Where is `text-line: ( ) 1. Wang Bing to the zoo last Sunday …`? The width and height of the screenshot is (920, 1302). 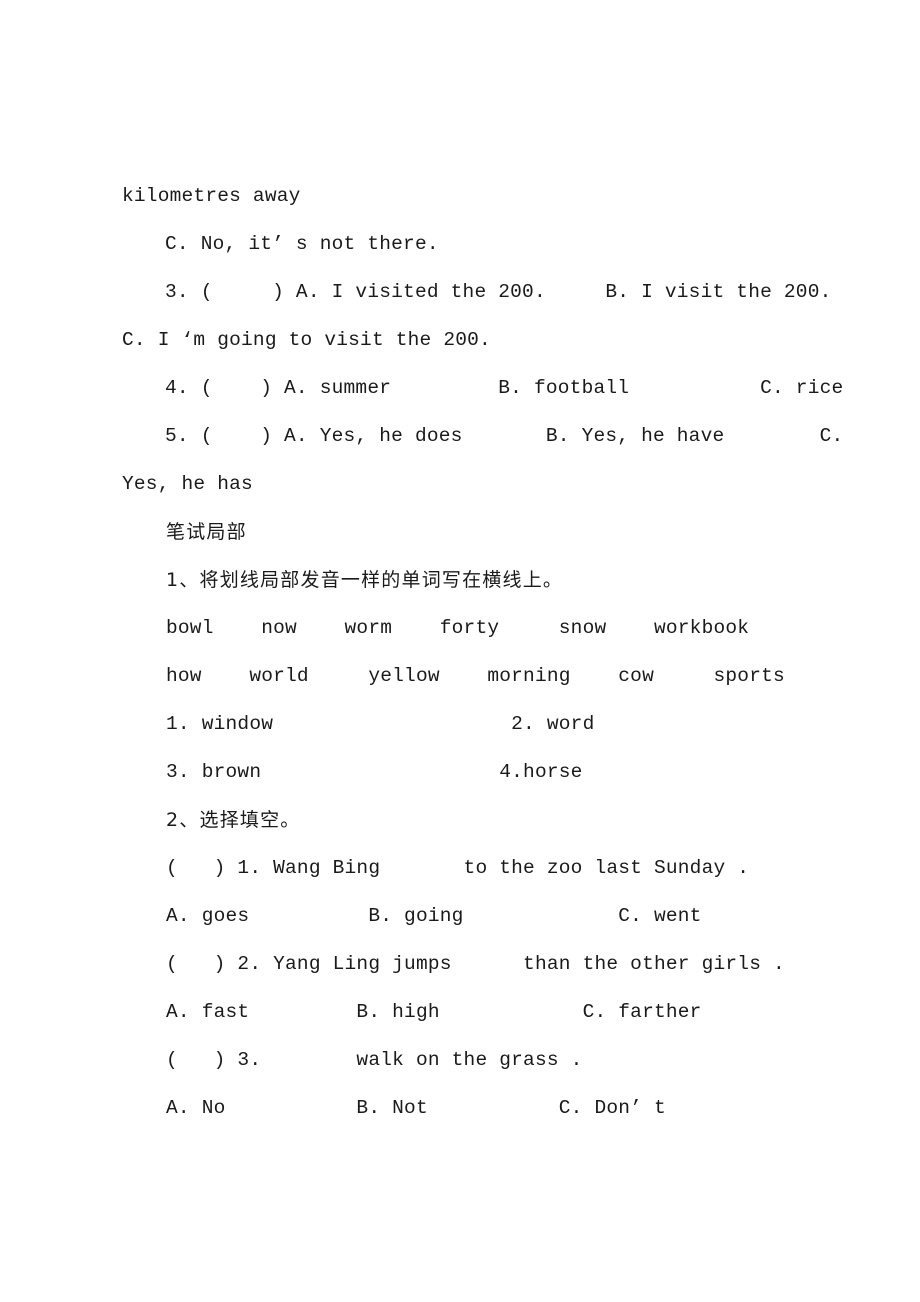 text-line: ( ) 1. Wang Bing to the zoo last Sunday … is located at coordinates (458, 868).